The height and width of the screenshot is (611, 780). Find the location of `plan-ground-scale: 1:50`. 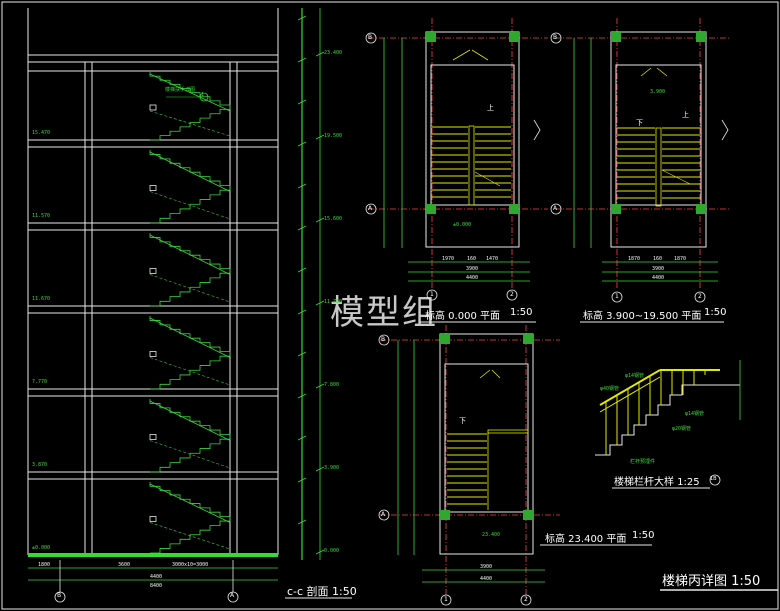

plan-ground-scale: 1:50 is located at coordinates (521, 312).